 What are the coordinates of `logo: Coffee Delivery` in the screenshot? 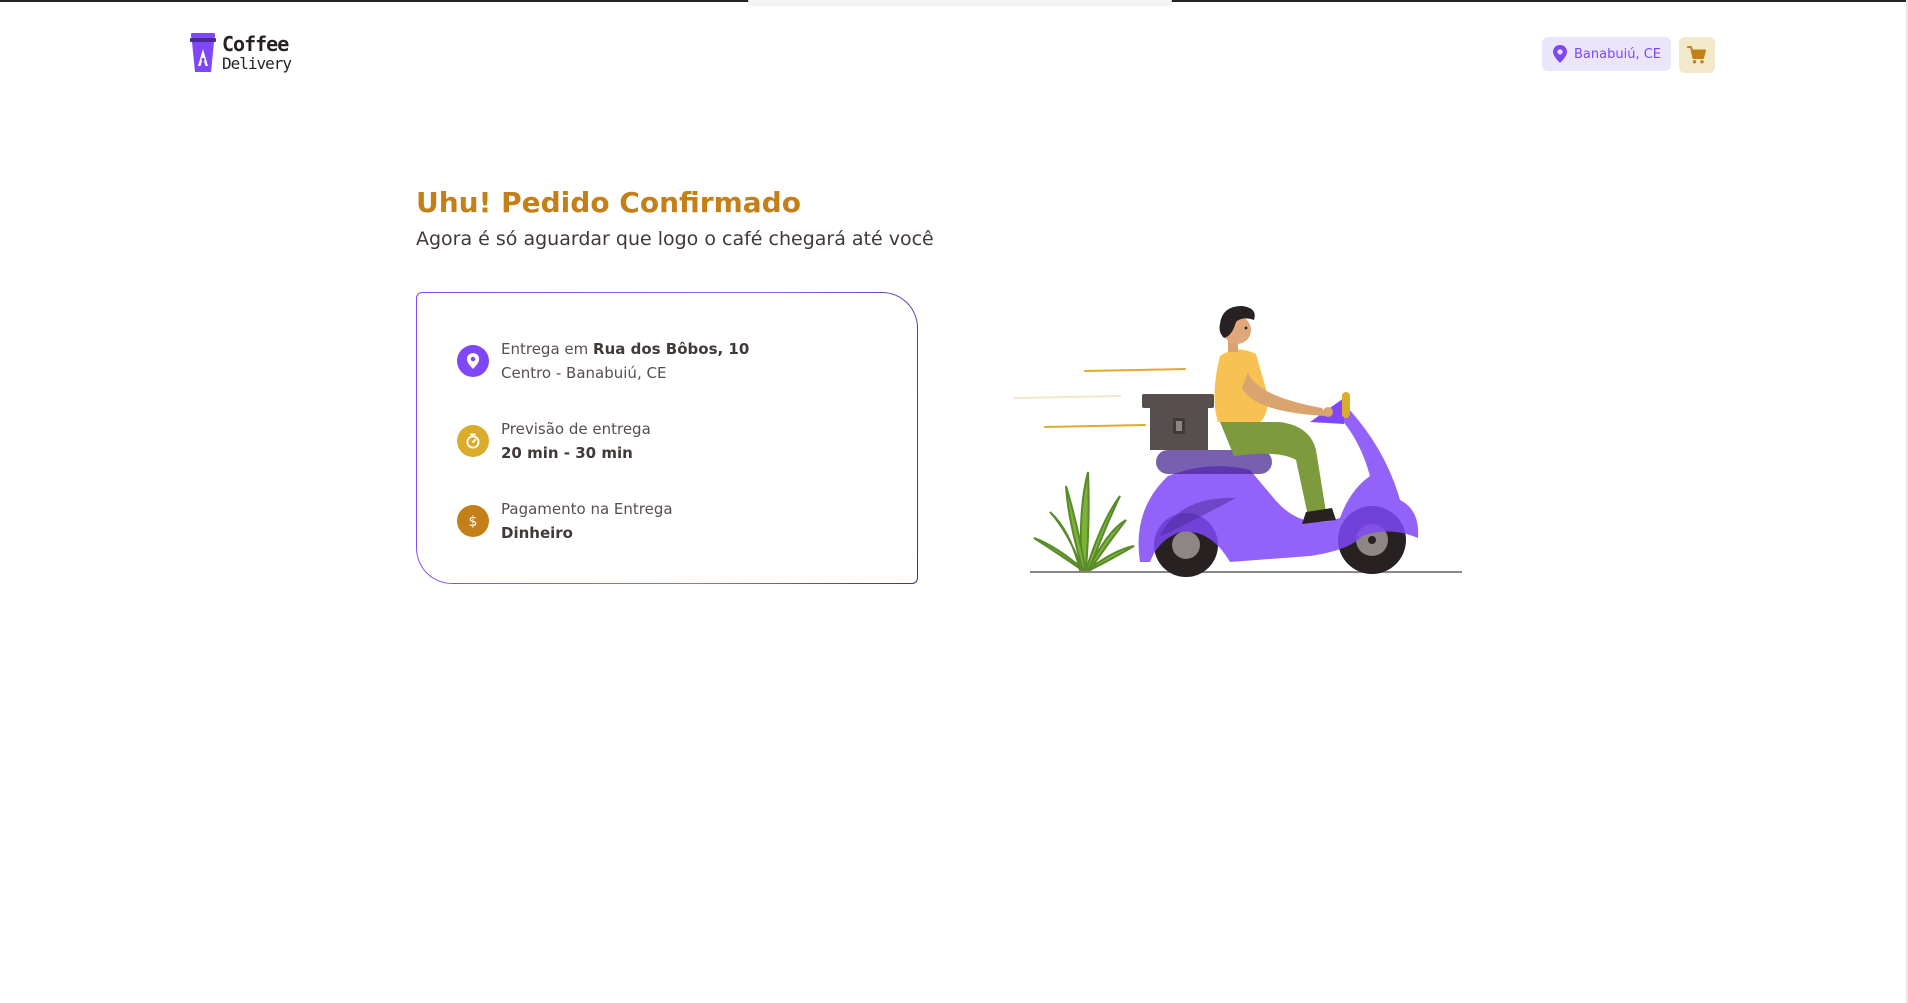 It's located at (241, 52).